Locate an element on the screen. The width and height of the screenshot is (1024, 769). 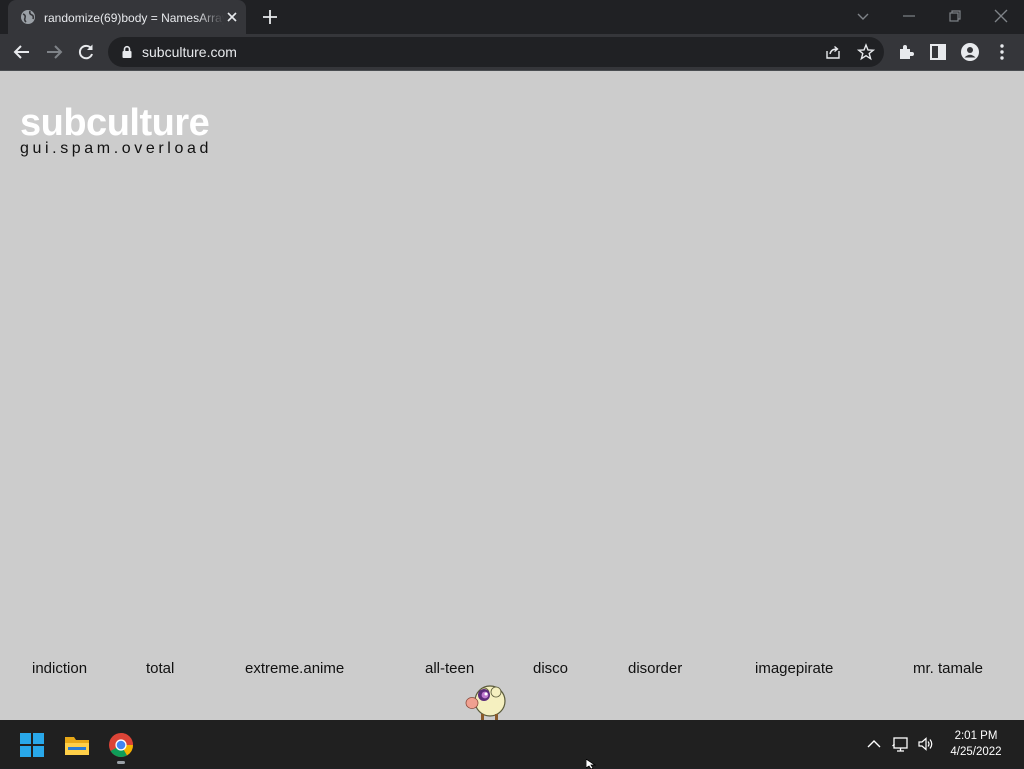
profile-avatar-icon is located at coordinates (970, 52).